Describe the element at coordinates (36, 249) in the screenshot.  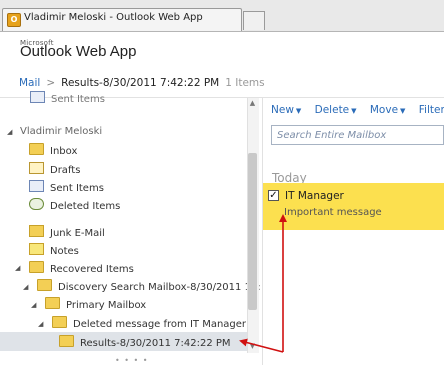
I see `notes-icon` at that location.